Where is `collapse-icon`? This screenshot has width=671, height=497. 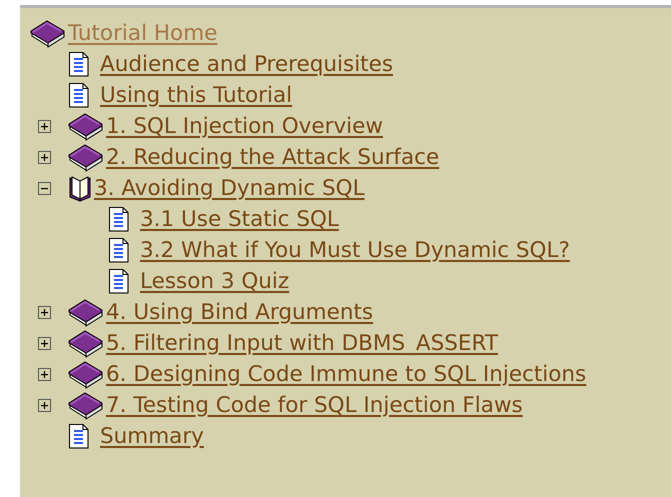
collapse-icon is located at coordinates (44, 188).